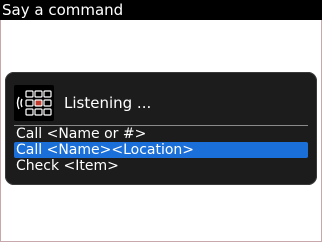  Describe the element at coordinates (161, 166) in the screenshot. I see `command-item-check-item: Check <Item>` at that location.